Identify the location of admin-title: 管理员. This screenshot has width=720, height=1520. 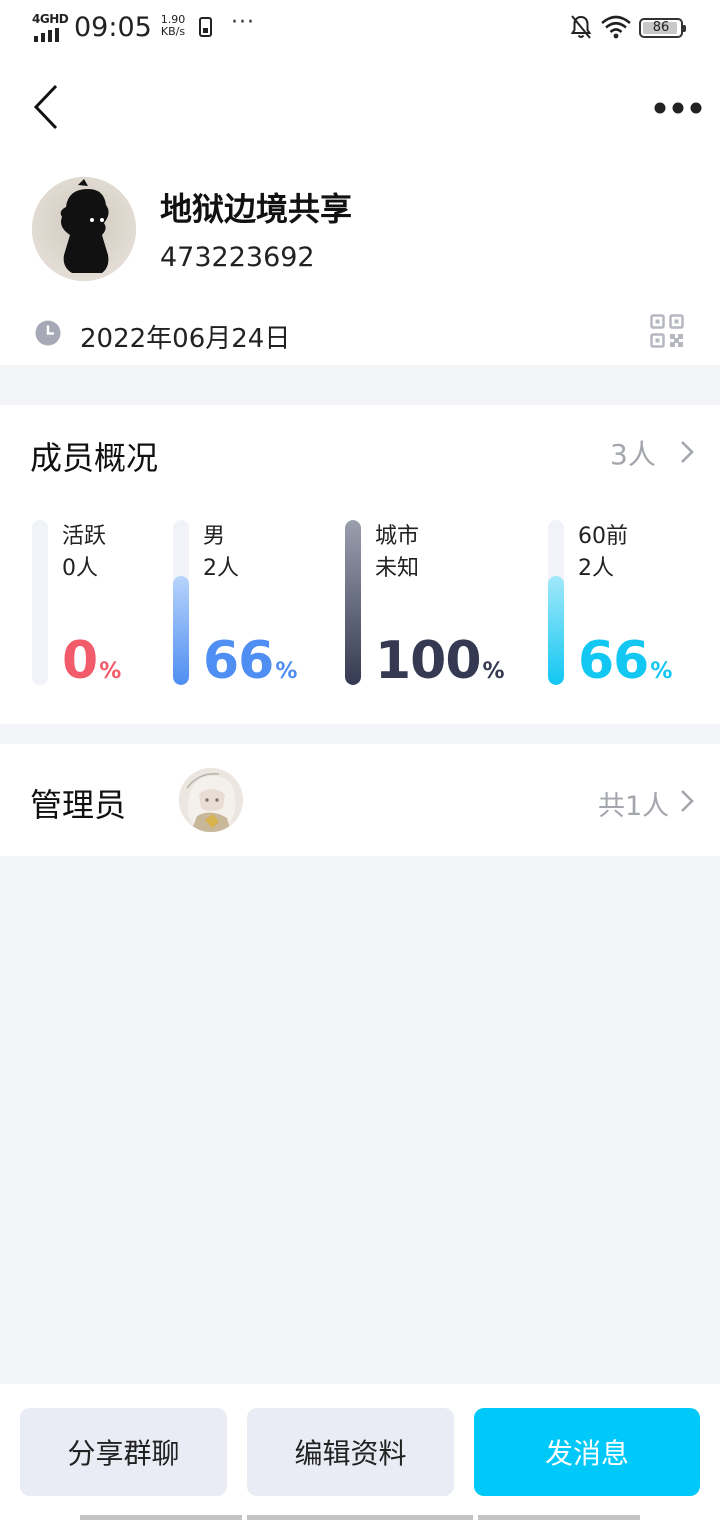
(78, 805).